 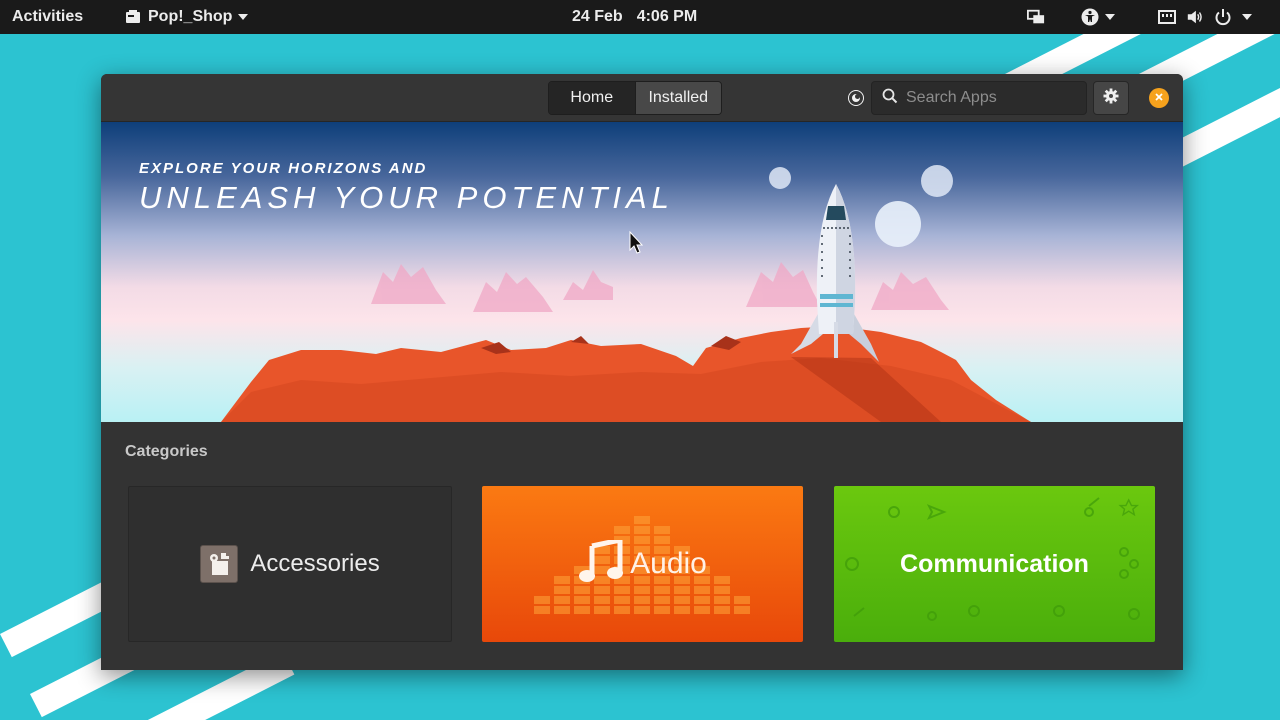 I want to click on accessibility-icon, so click(x=1090, y=17).